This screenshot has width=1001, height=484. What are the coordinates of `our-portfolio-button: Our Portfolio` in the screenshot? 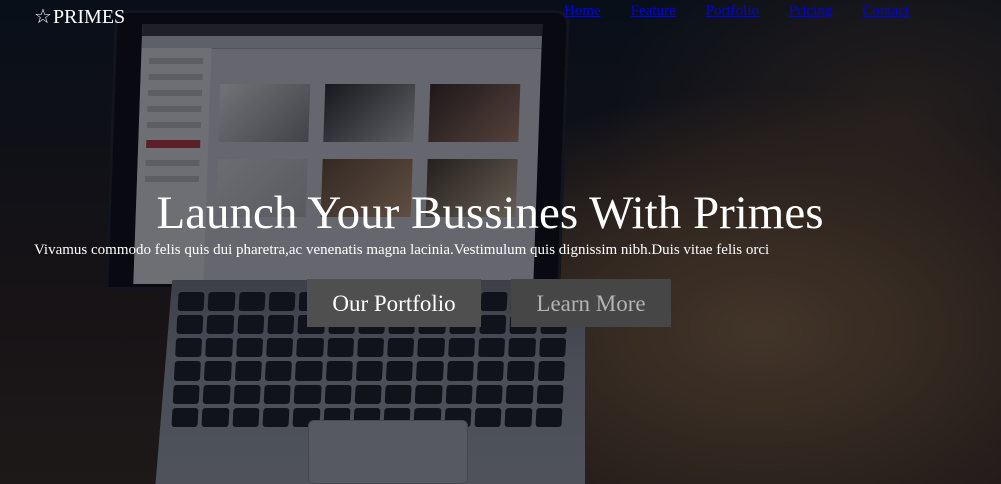 It's located at (394, 303).